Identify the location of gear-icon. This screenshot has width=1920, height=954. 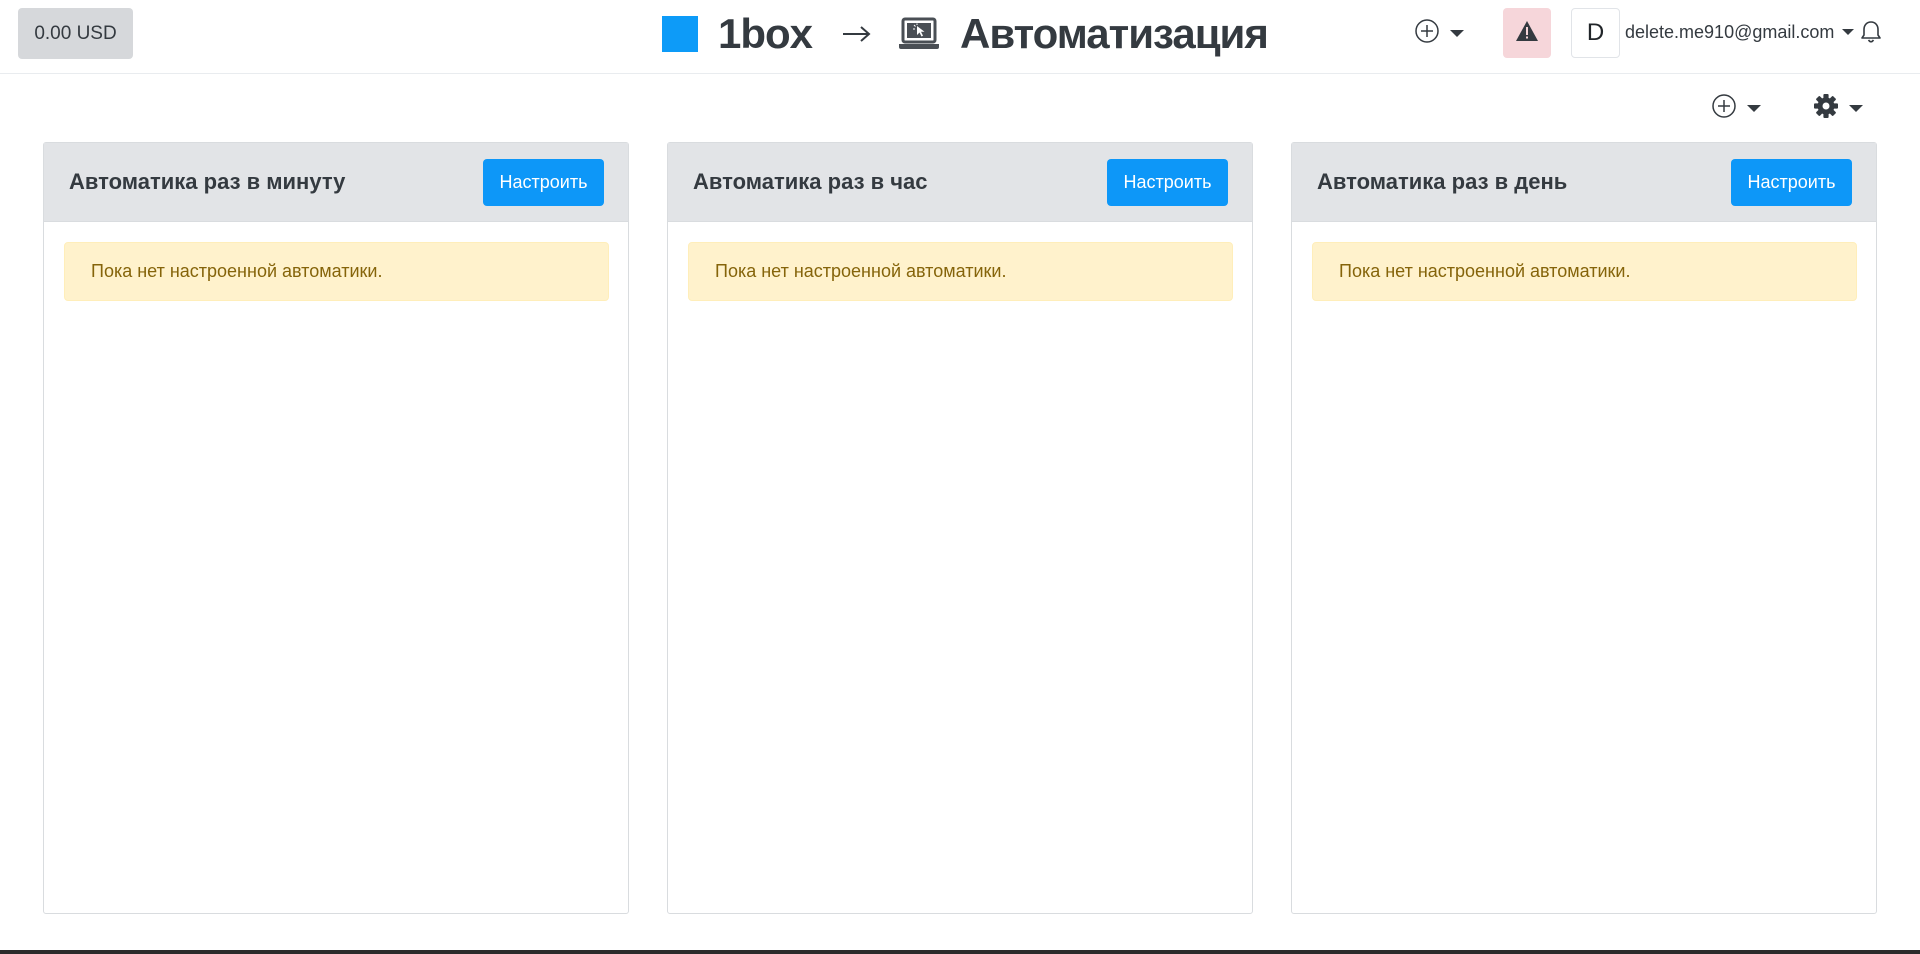
(1826, 108).